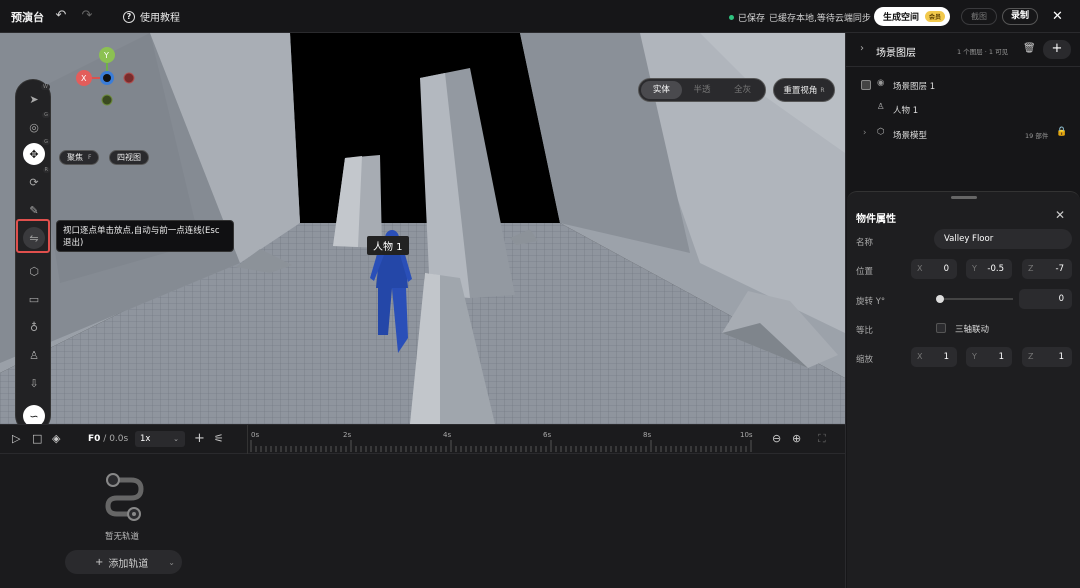 The image size is (1080, 588). What do you see at coordinates (36, 180) in the screenshot?
I see `rotate-tool: ⟳ R` at bounding box center [36, 180].